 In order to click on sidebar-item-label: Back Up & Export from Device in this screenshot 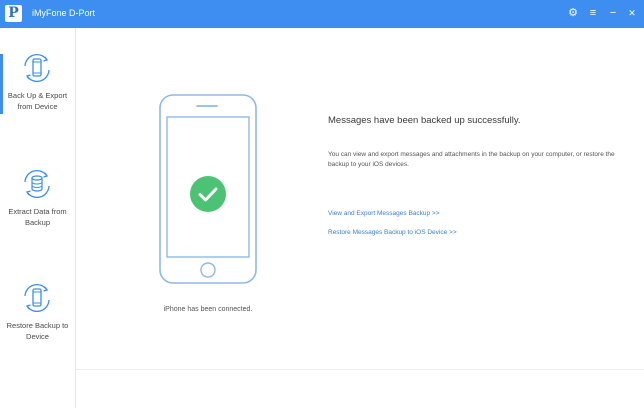, I will do `click(37, 101)`.